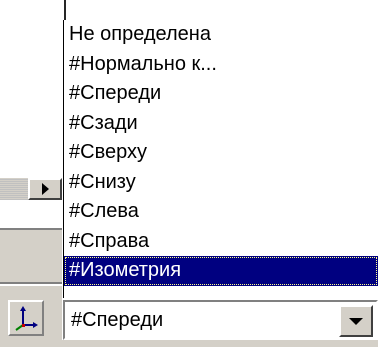 Image resolution: width=378 pixels, height=347 pixels. I want to click on triangle-right-icon, so click(45, 189).